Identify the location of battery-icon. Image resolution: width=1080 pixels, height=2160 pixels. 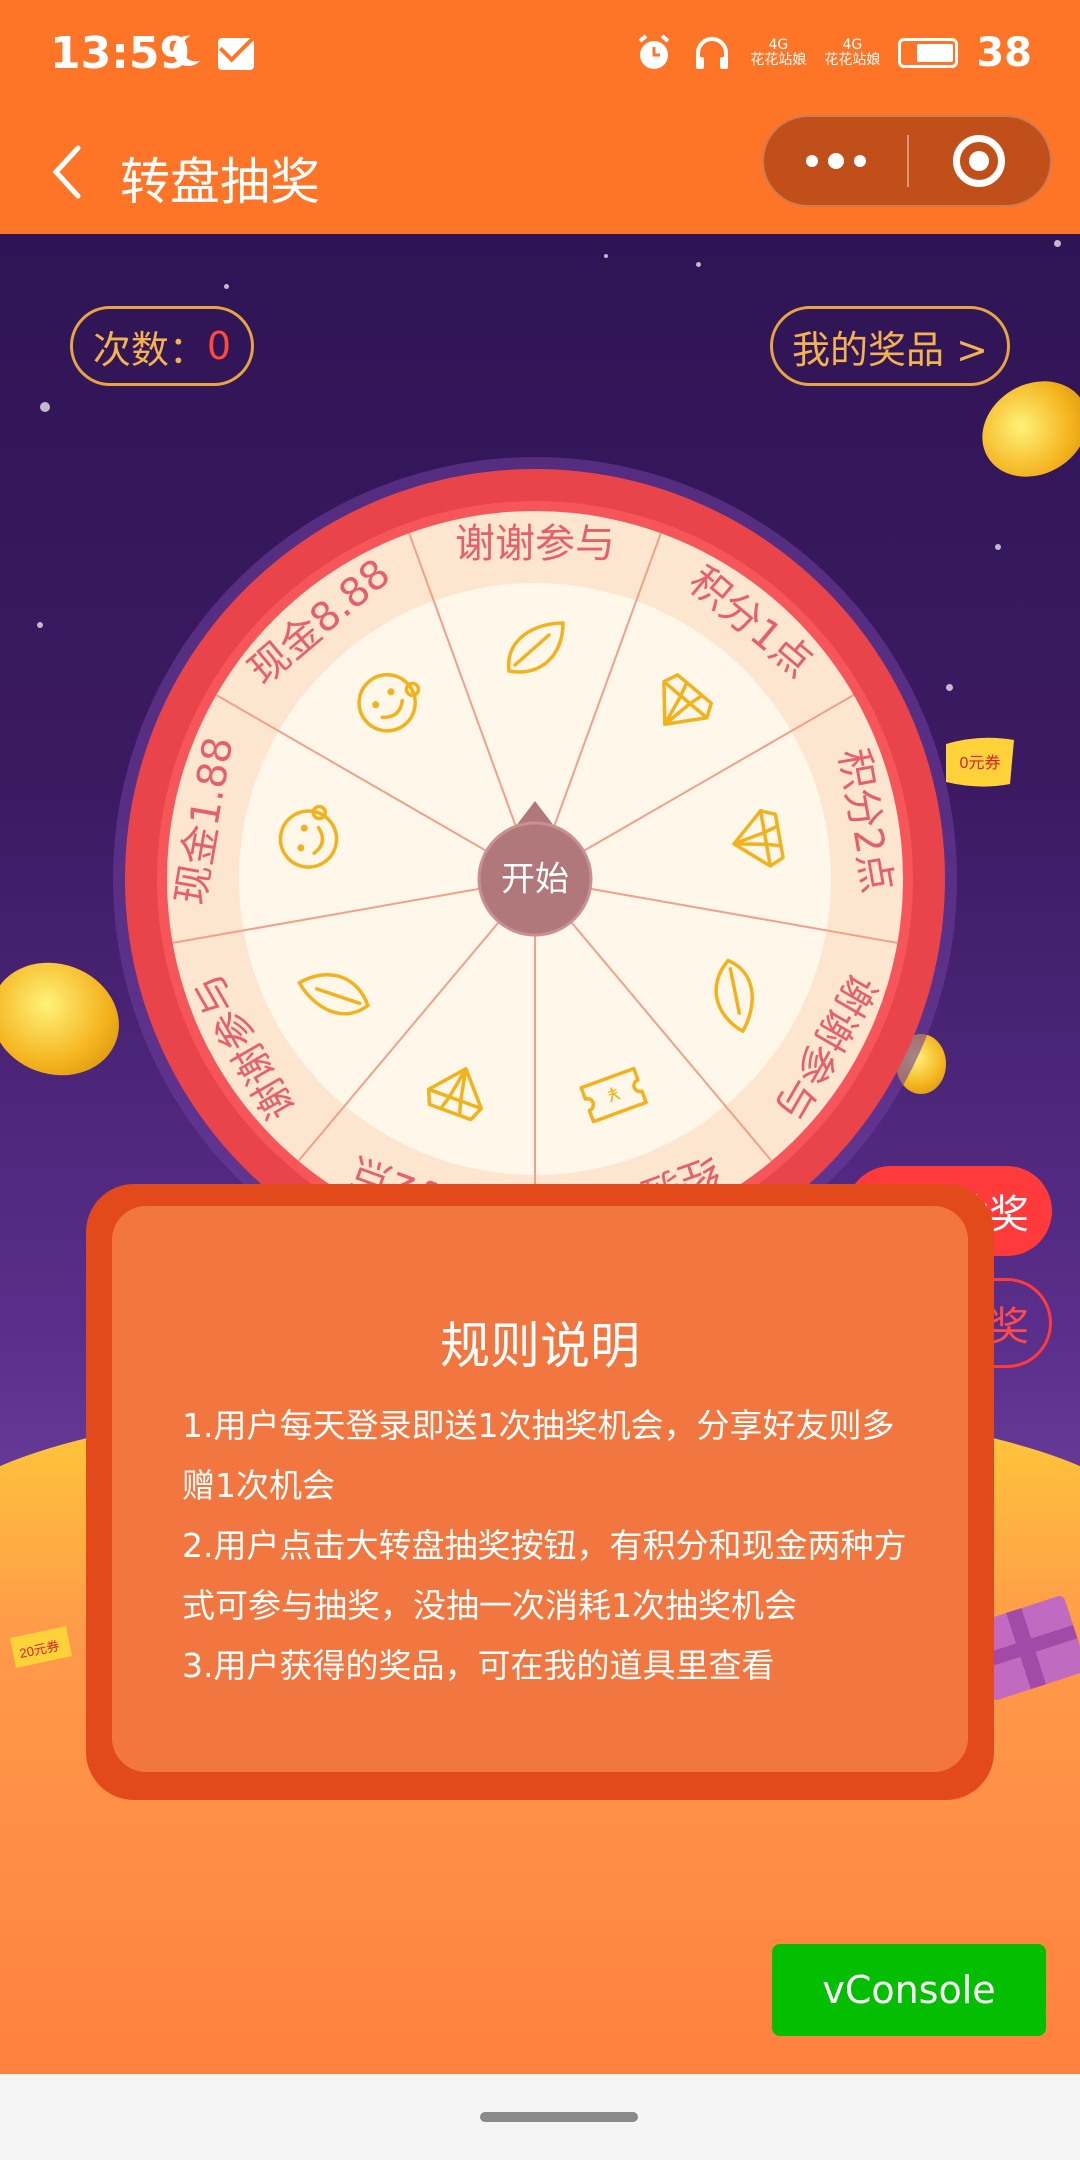
(928, 53).